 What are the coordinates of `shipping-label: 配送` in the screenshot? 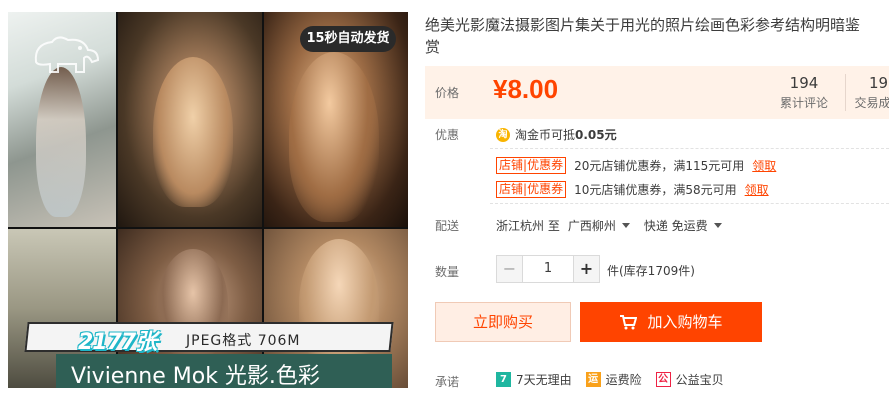 It's located at (447, 226).